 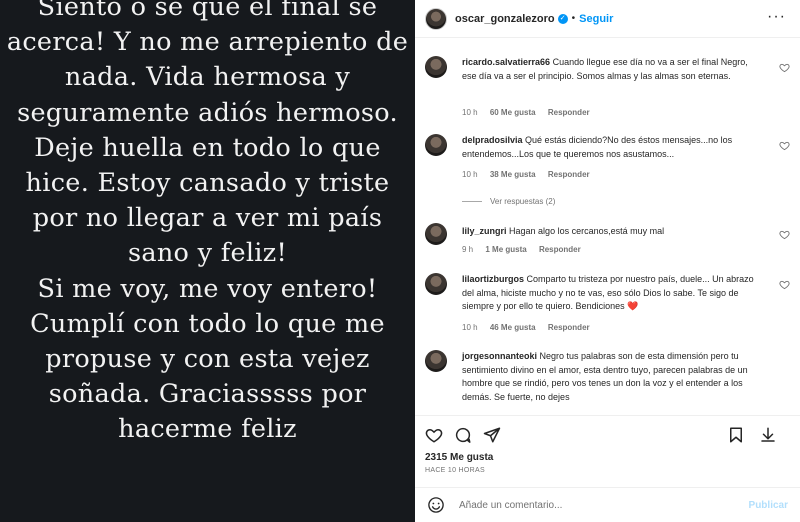 I want to click on comment-username: lily_zungri, so click(x=484, y=231).